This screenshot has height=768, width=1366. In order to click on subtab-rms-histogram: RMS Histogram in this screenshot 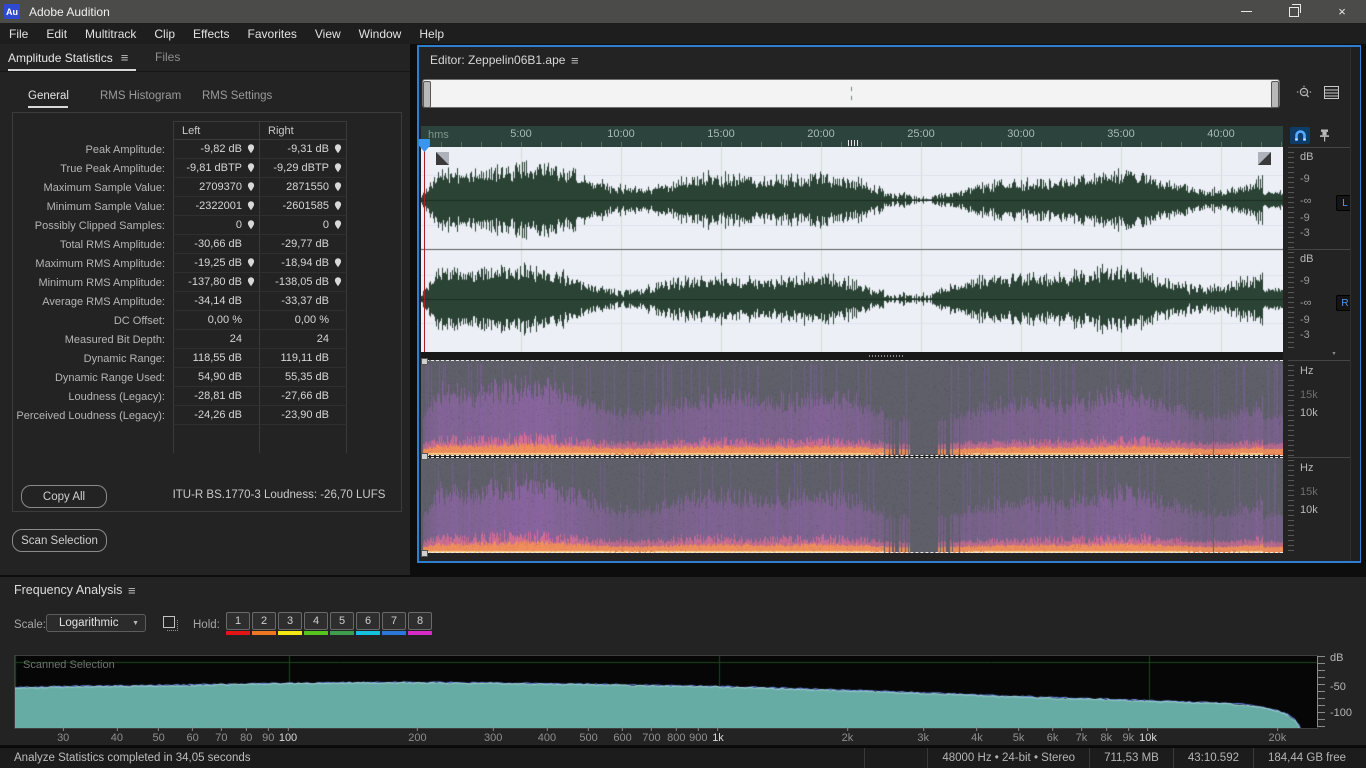, I will do `click(140, 96)`.